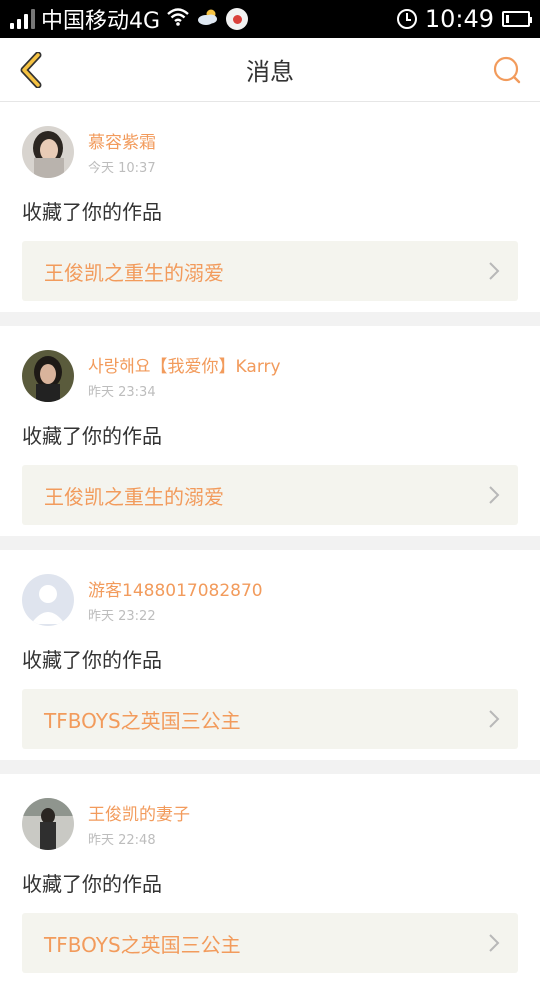 This screenshot has height=984, width=540. I want to click on user-row: 王俊凯的妻子 昨天 22:48, so click(270, 824).